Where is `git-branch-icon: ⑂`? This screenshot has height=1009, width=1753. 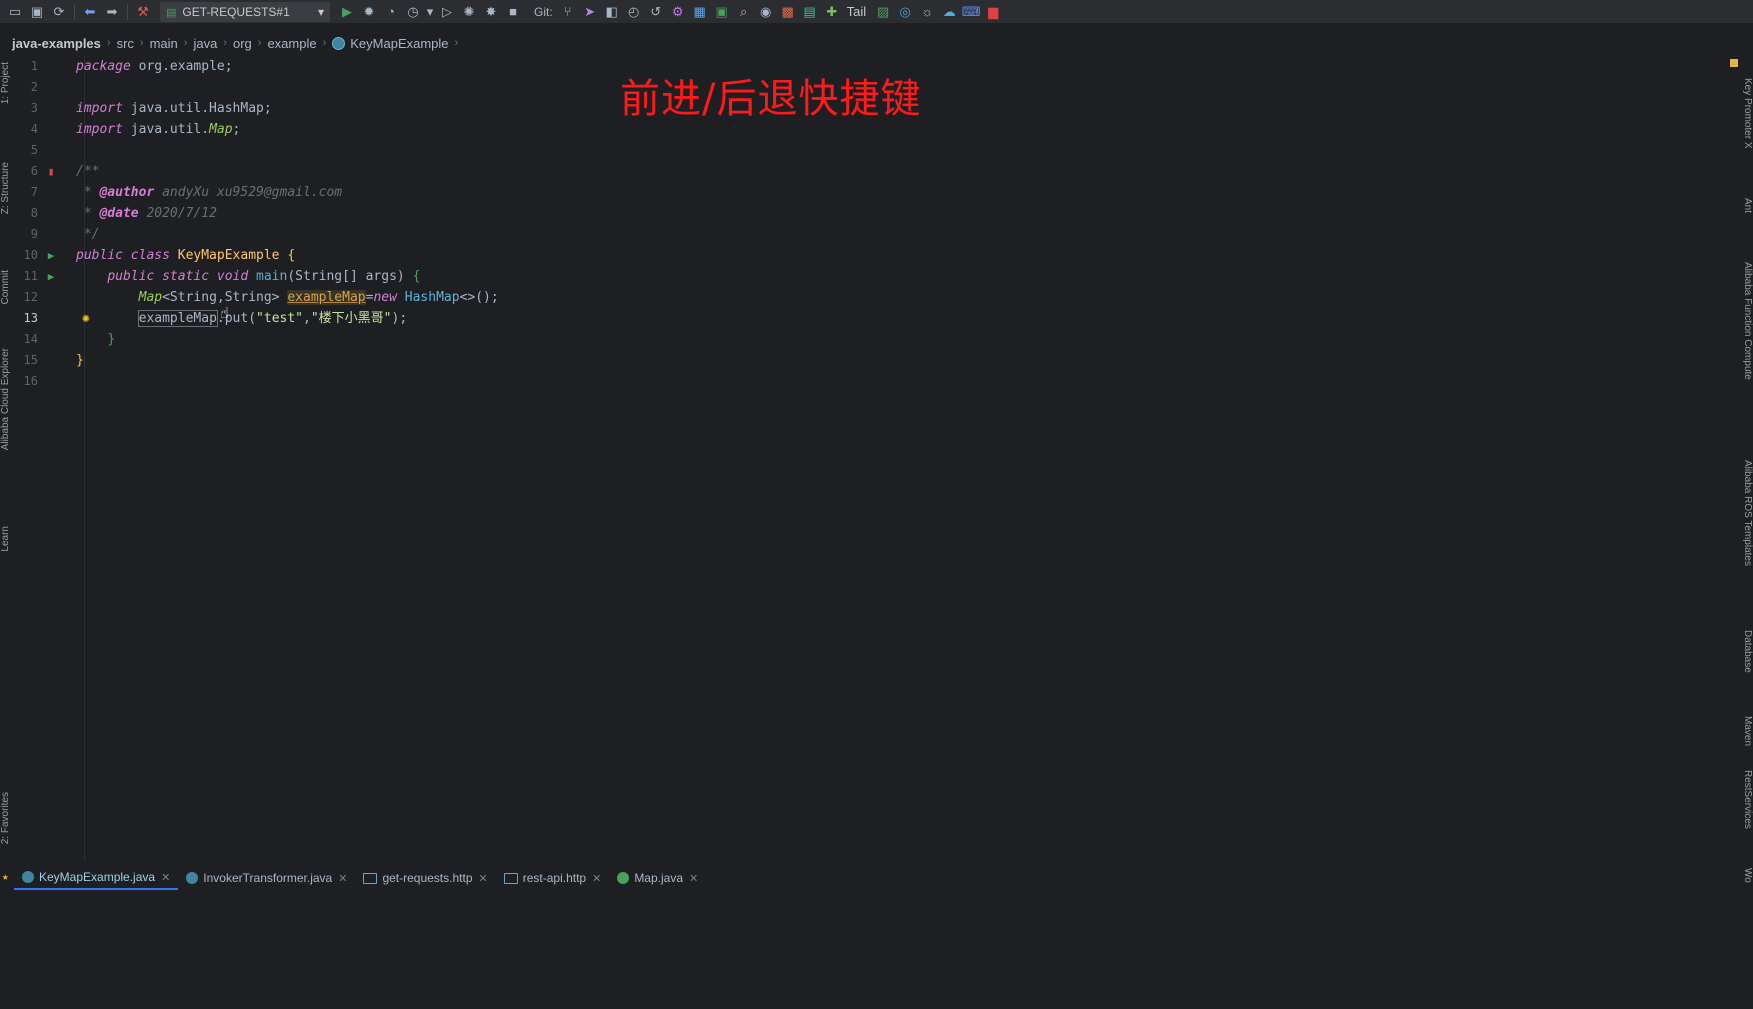 git-branch-icon: ⑂ is located at coordinates (568, 12).